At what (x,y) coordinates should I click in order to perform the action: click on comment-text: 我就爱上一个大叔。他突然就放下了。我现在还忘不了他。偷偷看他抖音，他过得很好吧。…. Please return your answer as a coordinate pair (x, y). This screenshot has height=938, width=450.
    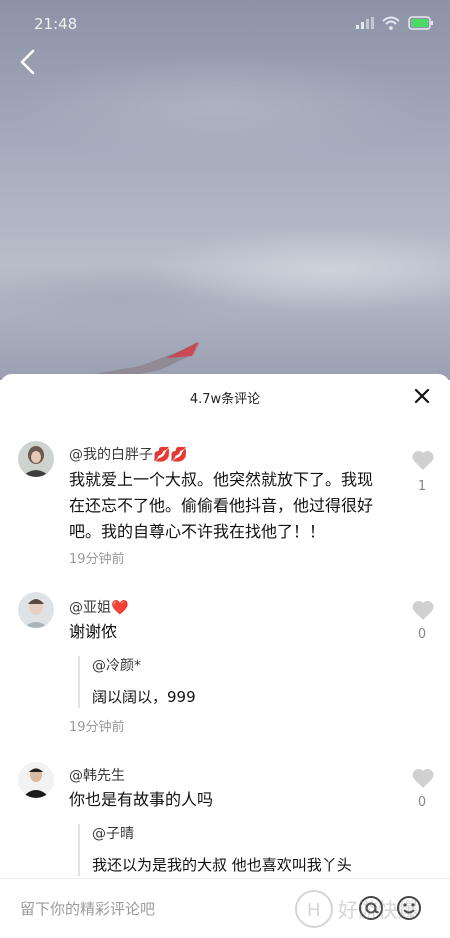
    Looking at the image, I should click on (221, 505).